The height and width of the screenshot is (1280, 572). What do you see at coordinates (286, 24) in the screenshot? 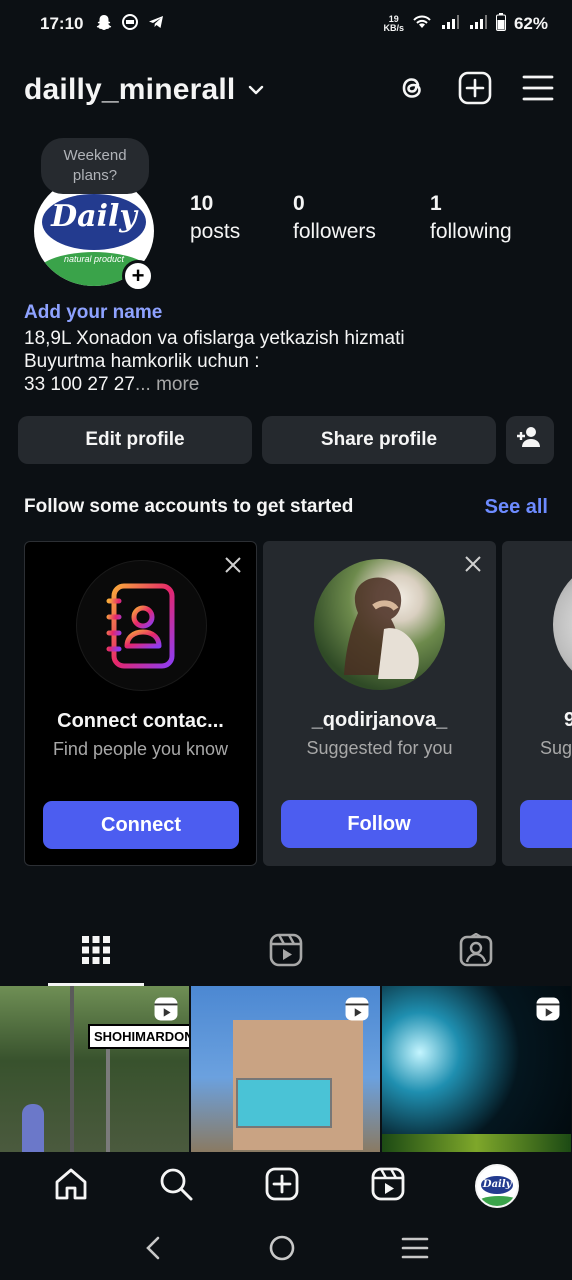
I see `status-bar: 17:10 19 KB/s 62%` at bounding box center [286, 24].